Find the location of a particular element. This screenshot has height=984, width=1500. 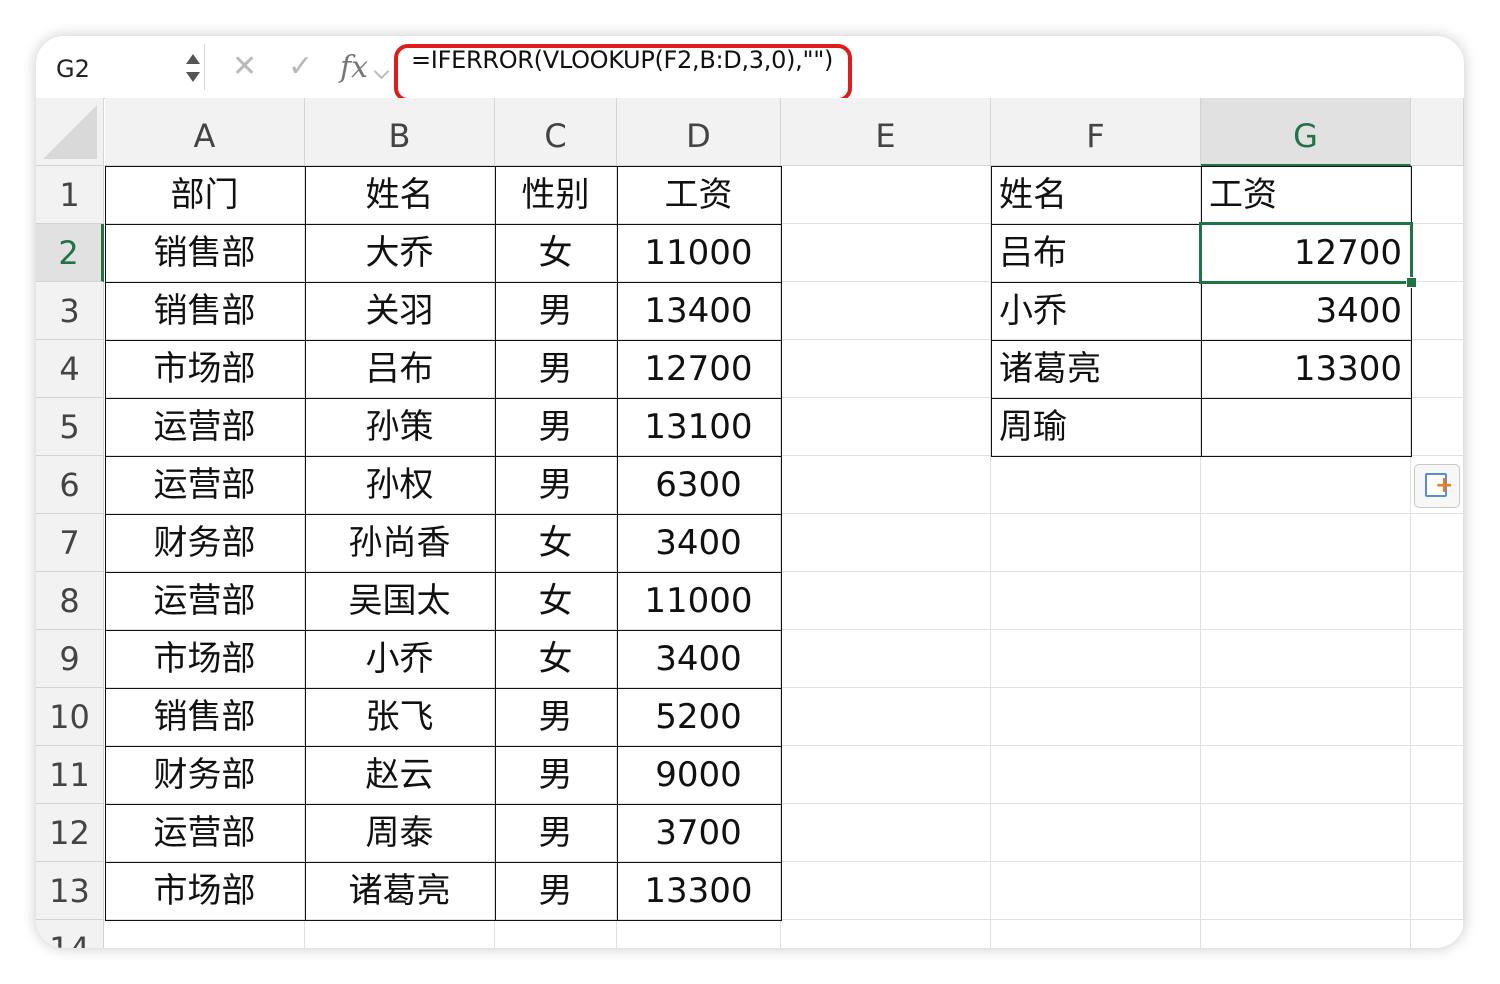

cell-b7: 孙尚香 is located at coordinates (400, 543).